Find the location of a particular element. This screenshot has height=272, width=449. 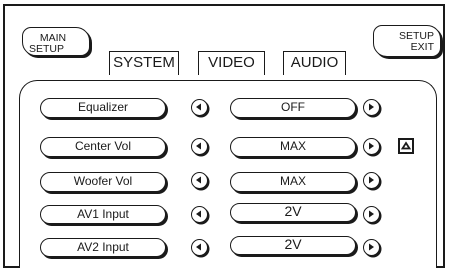

left-arrow-button-equalizer is located at coordinates (199, 107).